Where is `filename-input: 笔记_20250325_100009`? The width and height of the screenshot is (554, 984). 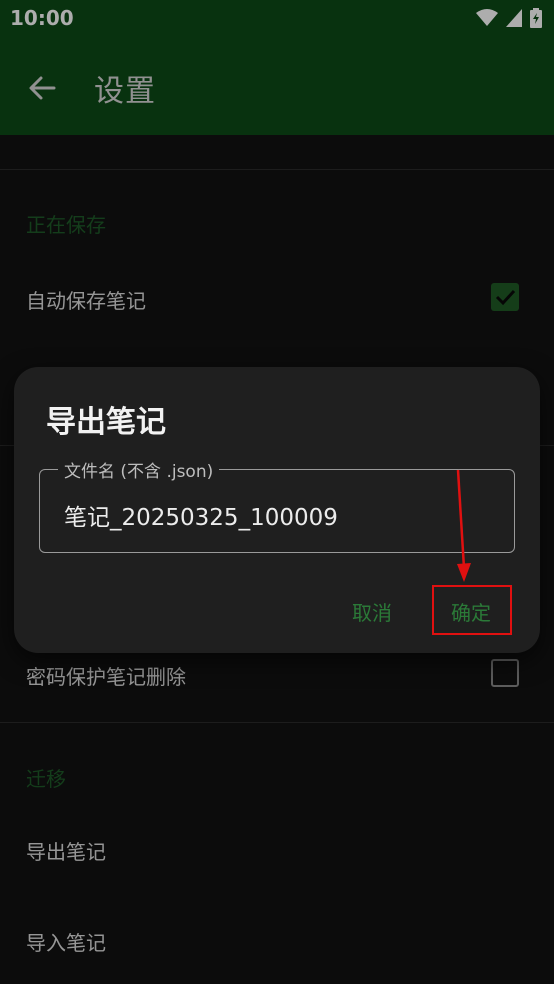
filename-input: 笔记_20250325_100009 is located at coordinates (201, 515).